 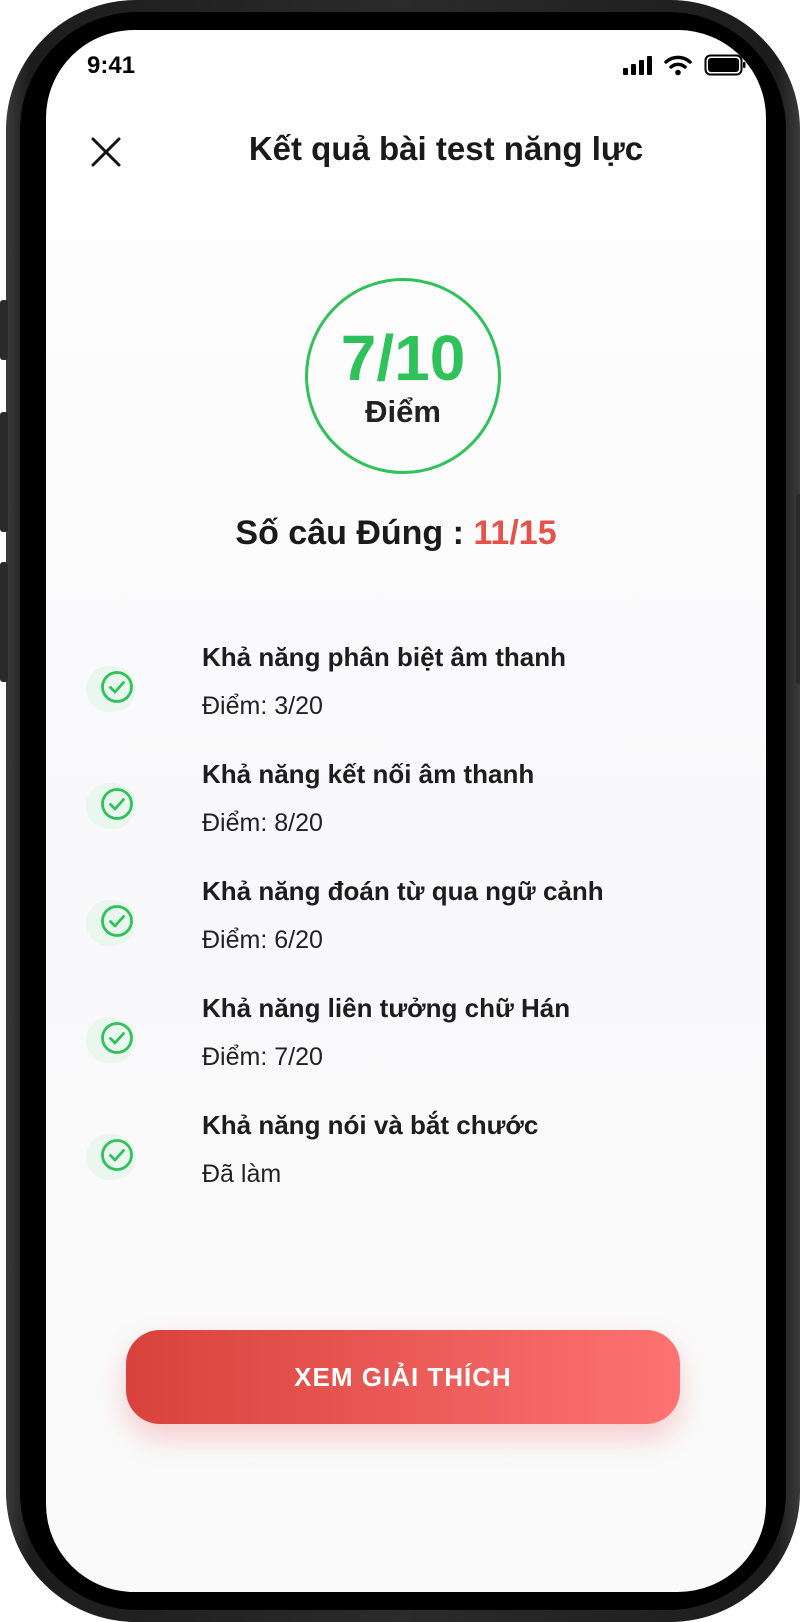 What do you see at coordinates (678, 65) in the screenshot?
I see `wifi-icon` at bounding box center [678, 65].